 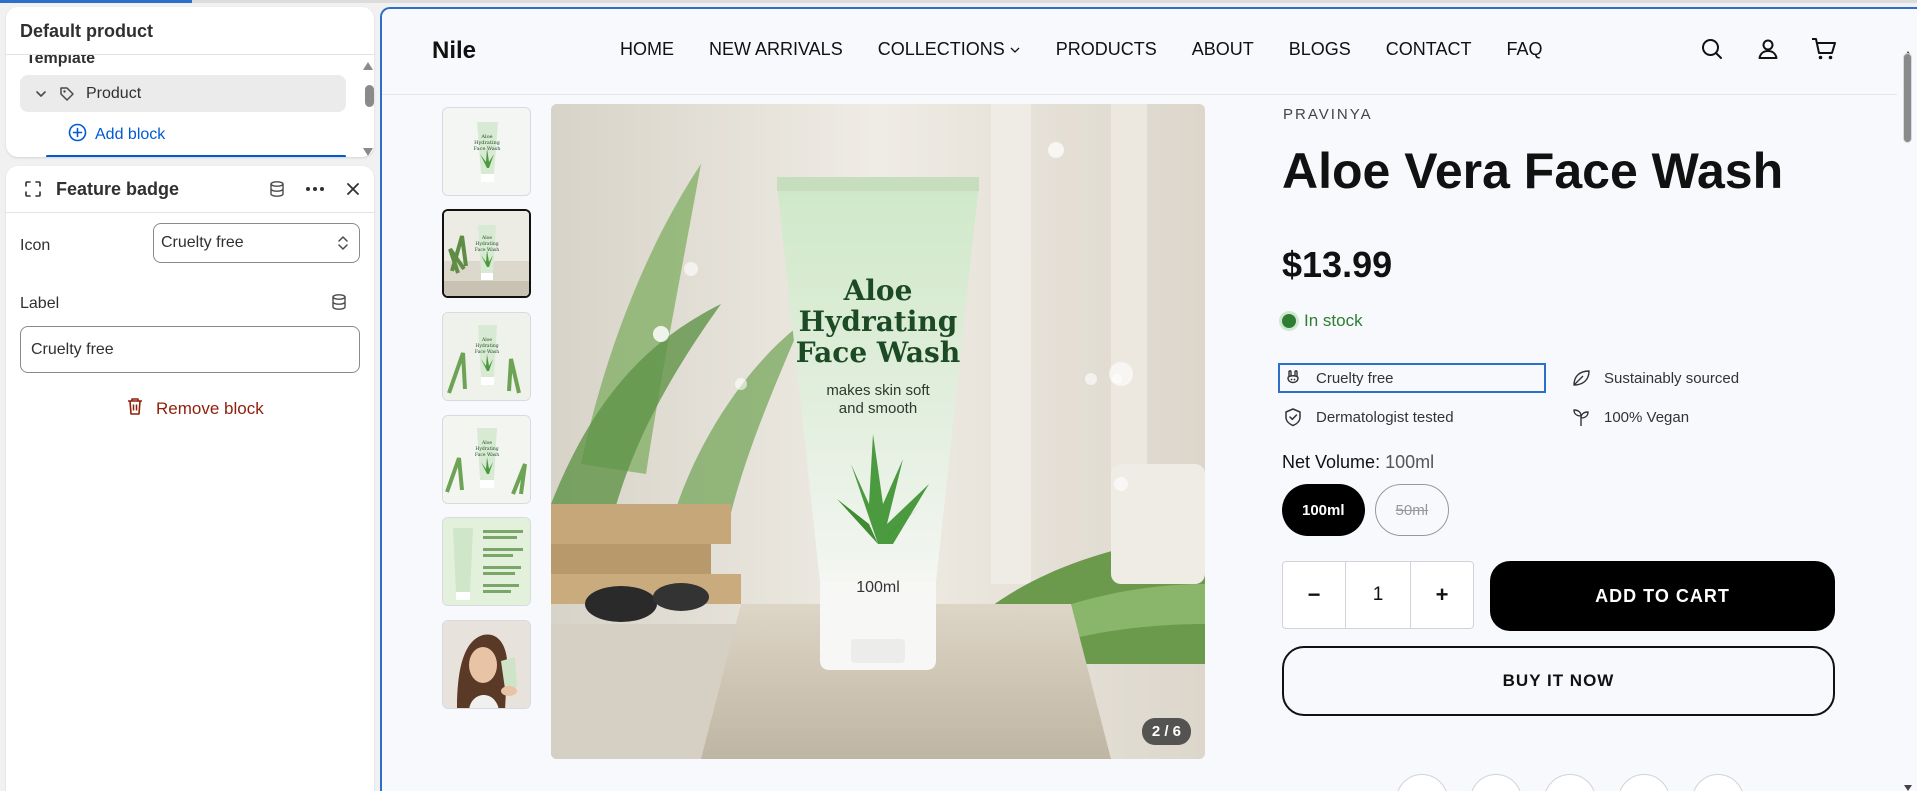 I want to click on header-icons, so click(x=1768, y=49).